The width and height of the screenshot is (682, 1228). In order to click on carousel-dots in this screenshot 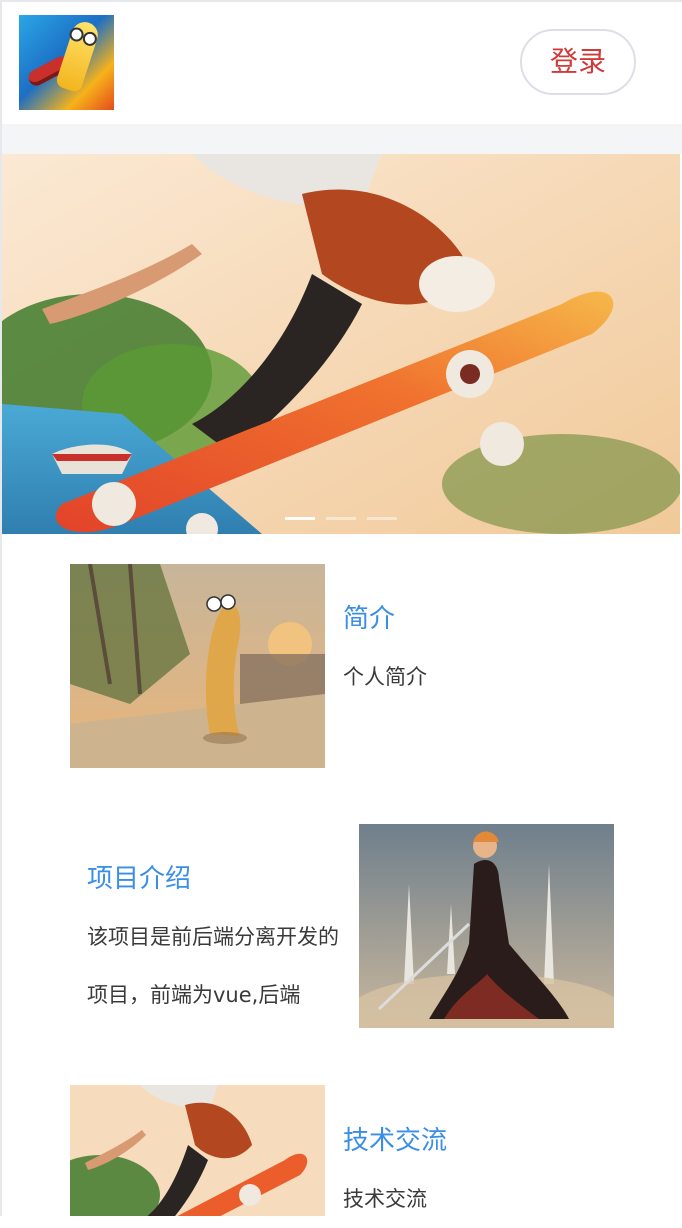, I will do `click(341, 514)`.